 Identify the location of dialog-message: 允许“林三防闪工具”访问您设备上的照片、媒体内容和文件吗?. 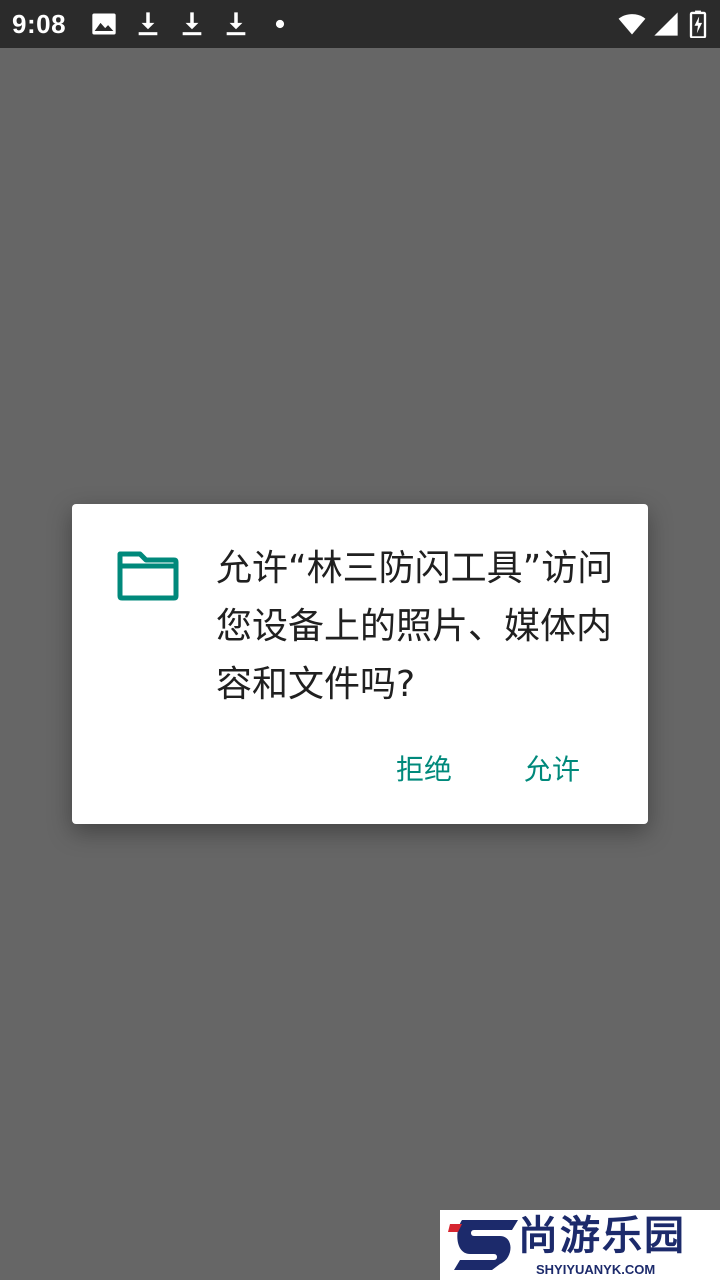
(415, 626).